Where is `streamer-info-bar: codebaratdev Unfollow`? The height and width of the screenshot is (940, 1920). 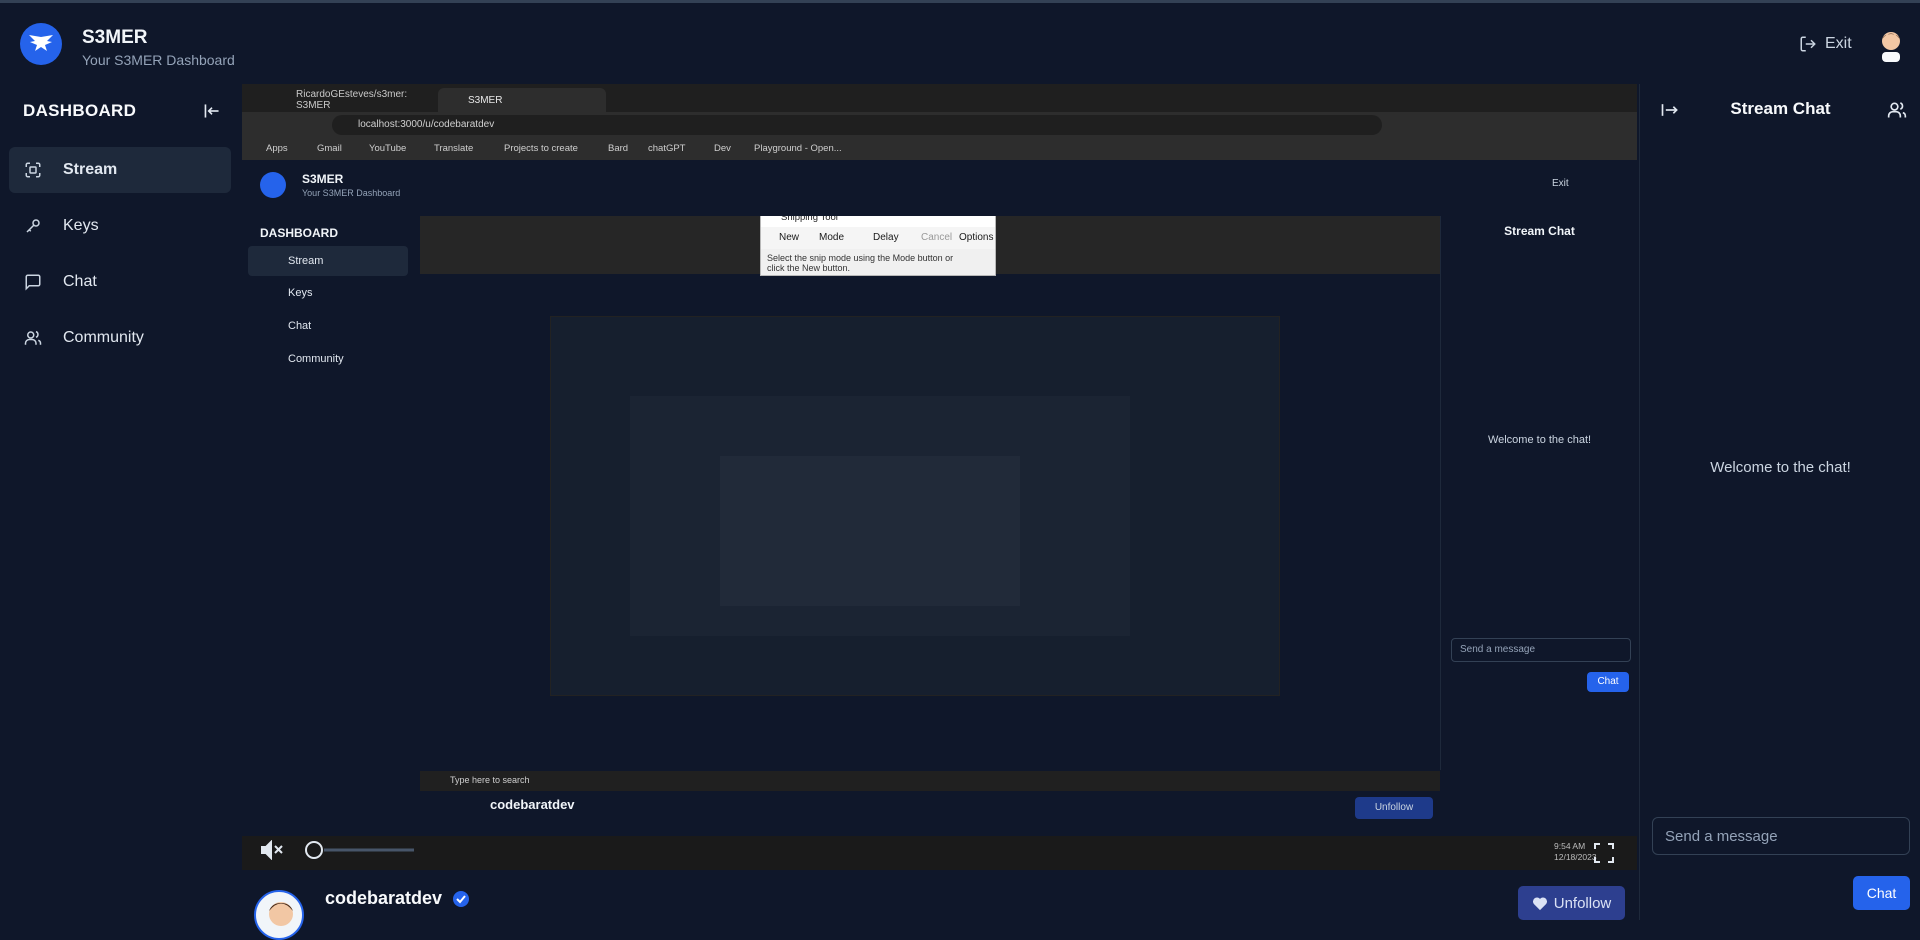 streamer-info-bar: codebaratdev Unfollow is located at coordinates (939, 905).